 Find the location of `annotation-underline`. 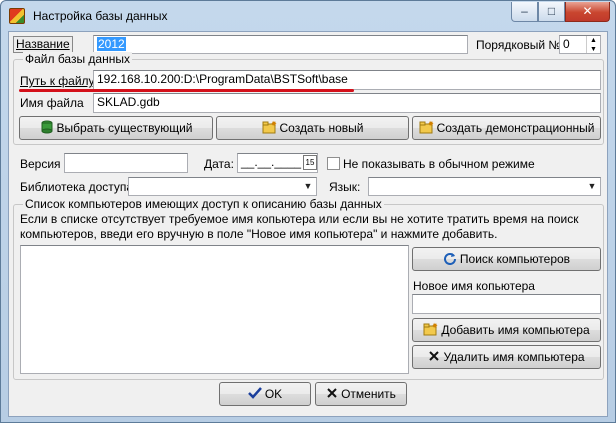

annotation-underline is located at coordinates (186, 90).